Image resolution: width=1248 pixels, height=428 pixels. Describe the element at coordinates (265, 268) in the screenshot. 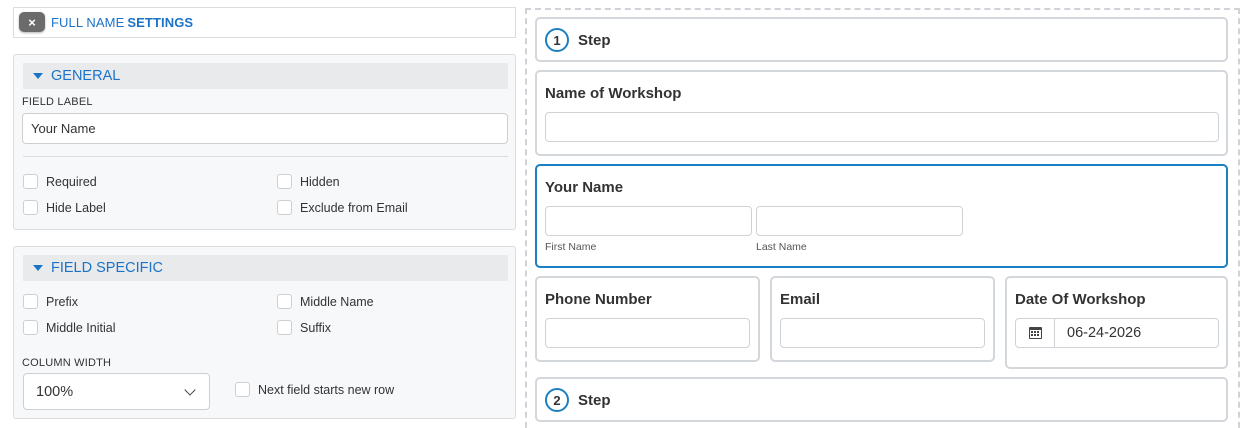

I see `field-specific-section-toggle: FIELD SPECIFIC` at that location.